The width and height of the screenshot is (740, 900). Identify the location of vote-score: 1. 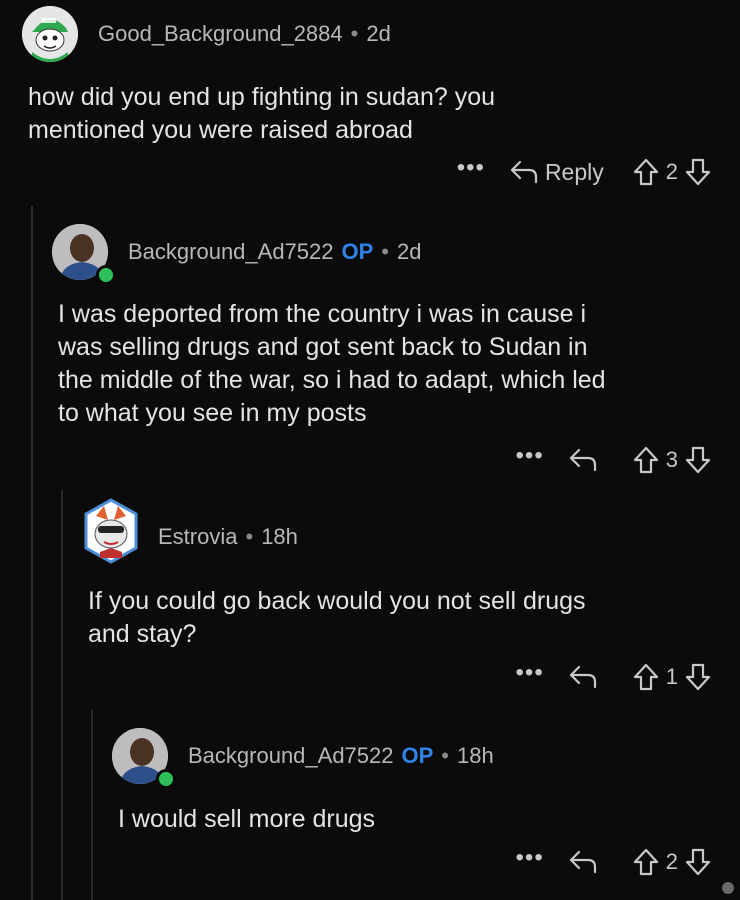
(671, 676).